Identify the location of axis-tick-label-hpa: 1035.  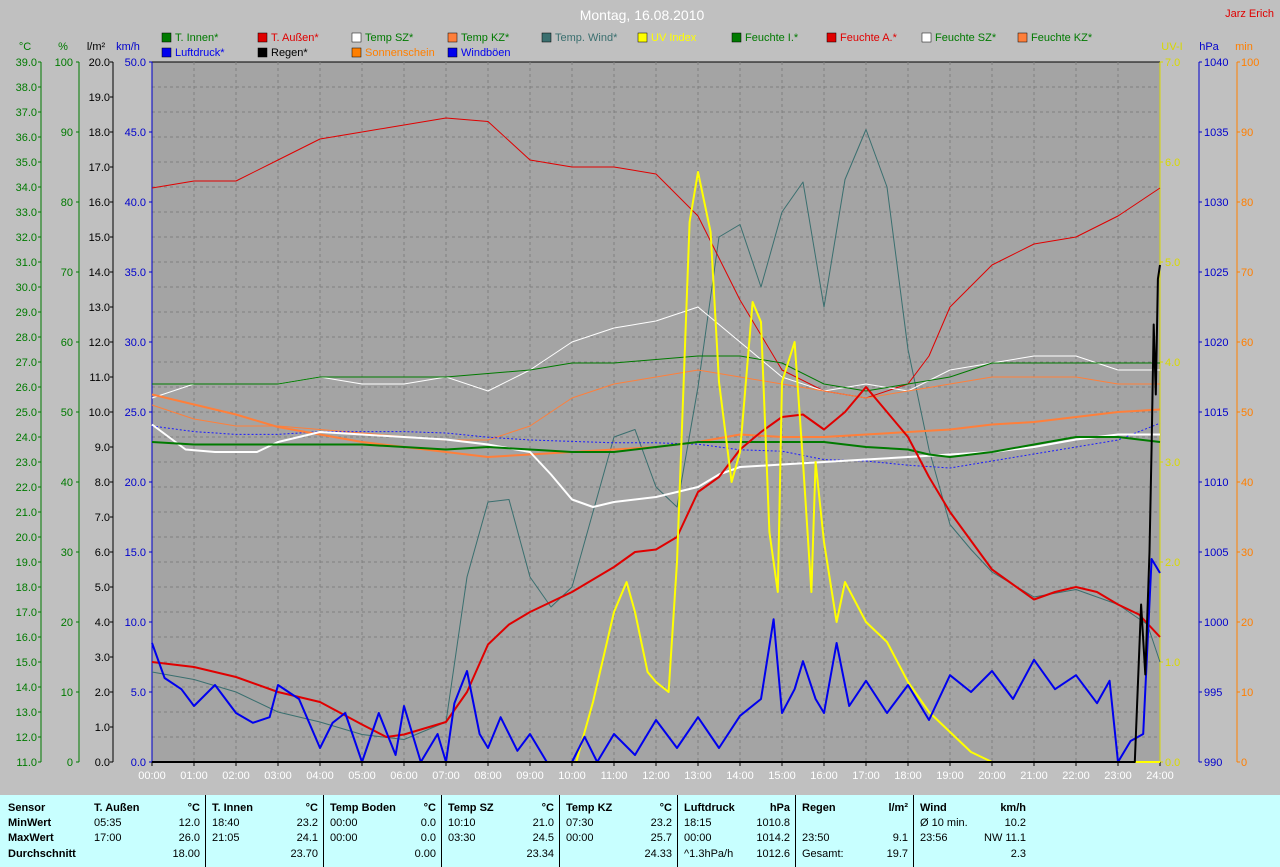
(1216, 133).